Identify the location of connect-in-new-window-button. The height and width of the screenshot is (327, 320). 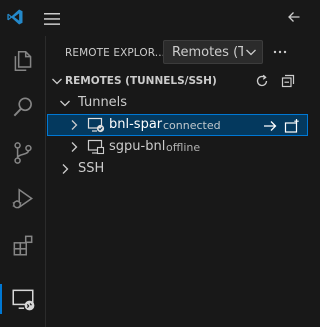
(292, 126).